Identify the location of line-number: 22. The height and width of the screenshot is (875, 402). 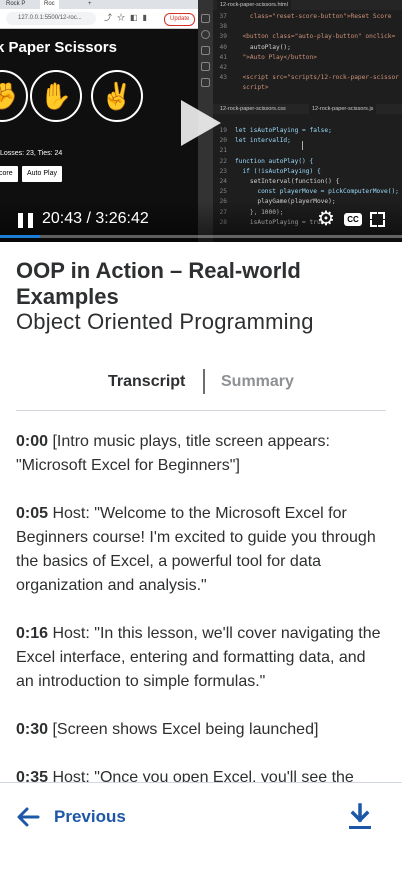
(223, 161).